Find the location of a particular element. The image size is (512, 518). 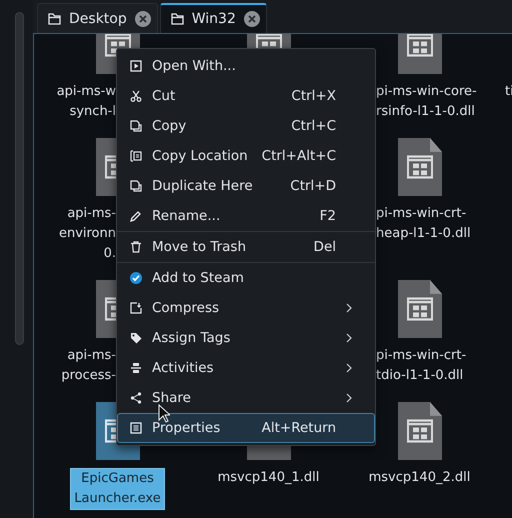

file-name: api-ms- environn 0. is located at coordinates (87, 234).